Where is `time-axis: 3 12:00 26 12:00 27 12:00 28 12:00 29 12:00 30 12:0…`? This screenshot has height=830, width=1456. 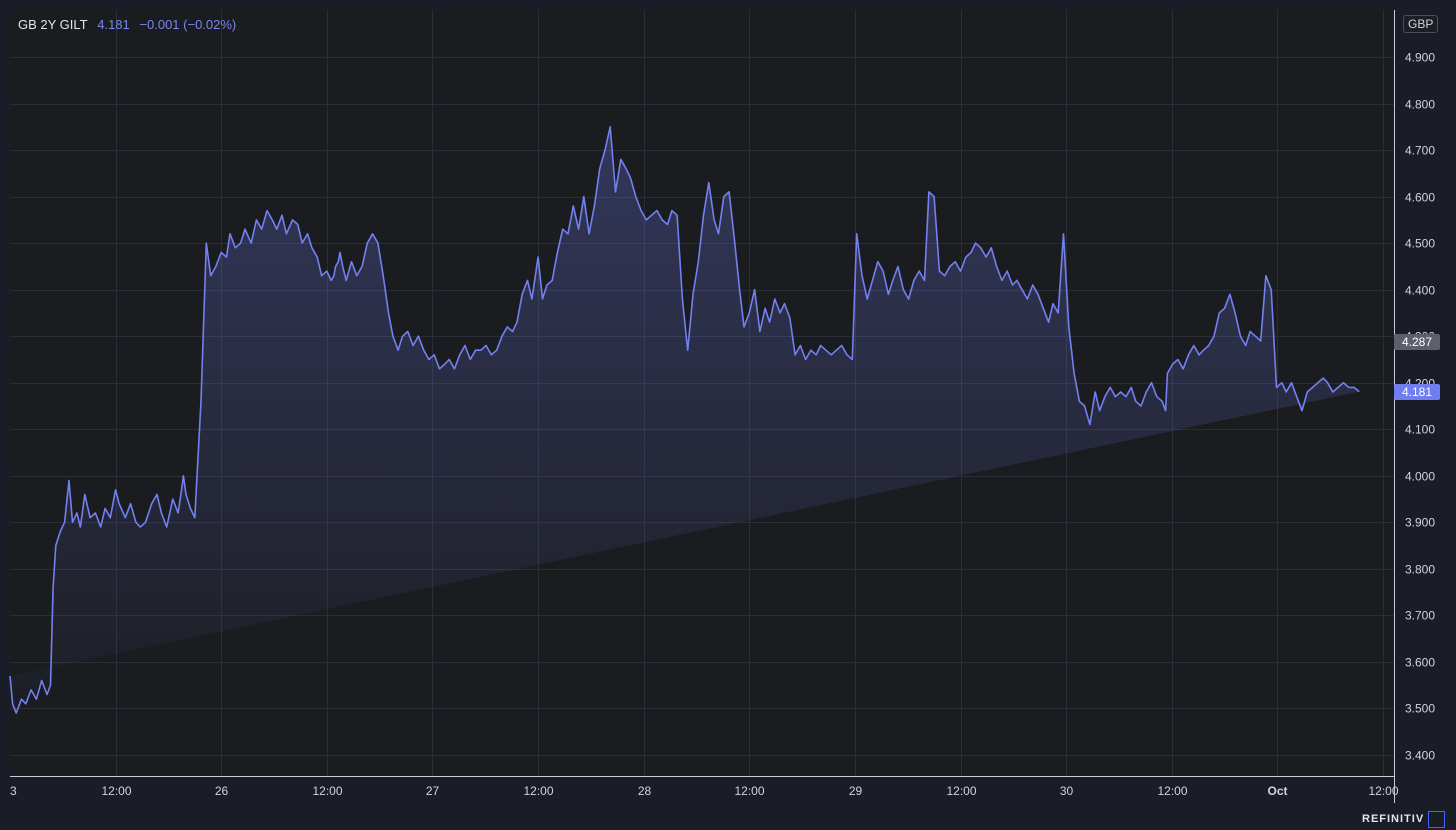
time-axis: 3 12:00 26 12:00 27 12:00 28 12:00 29 12:00 30 12:0… is located at coordinates (704, 791).